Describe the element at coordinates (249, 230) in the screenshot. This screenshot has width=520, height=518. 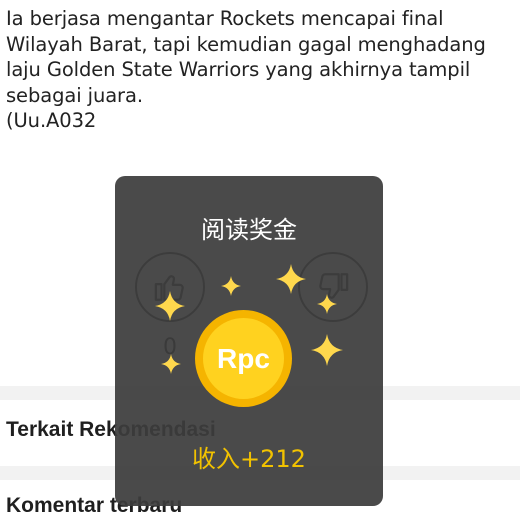
I see `reward-popup-title: 阅读奖金` at that location.